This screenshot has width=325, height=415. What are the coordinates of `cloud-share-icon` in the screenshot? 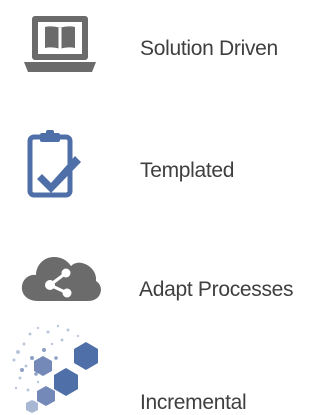 It's located at (61, 279).